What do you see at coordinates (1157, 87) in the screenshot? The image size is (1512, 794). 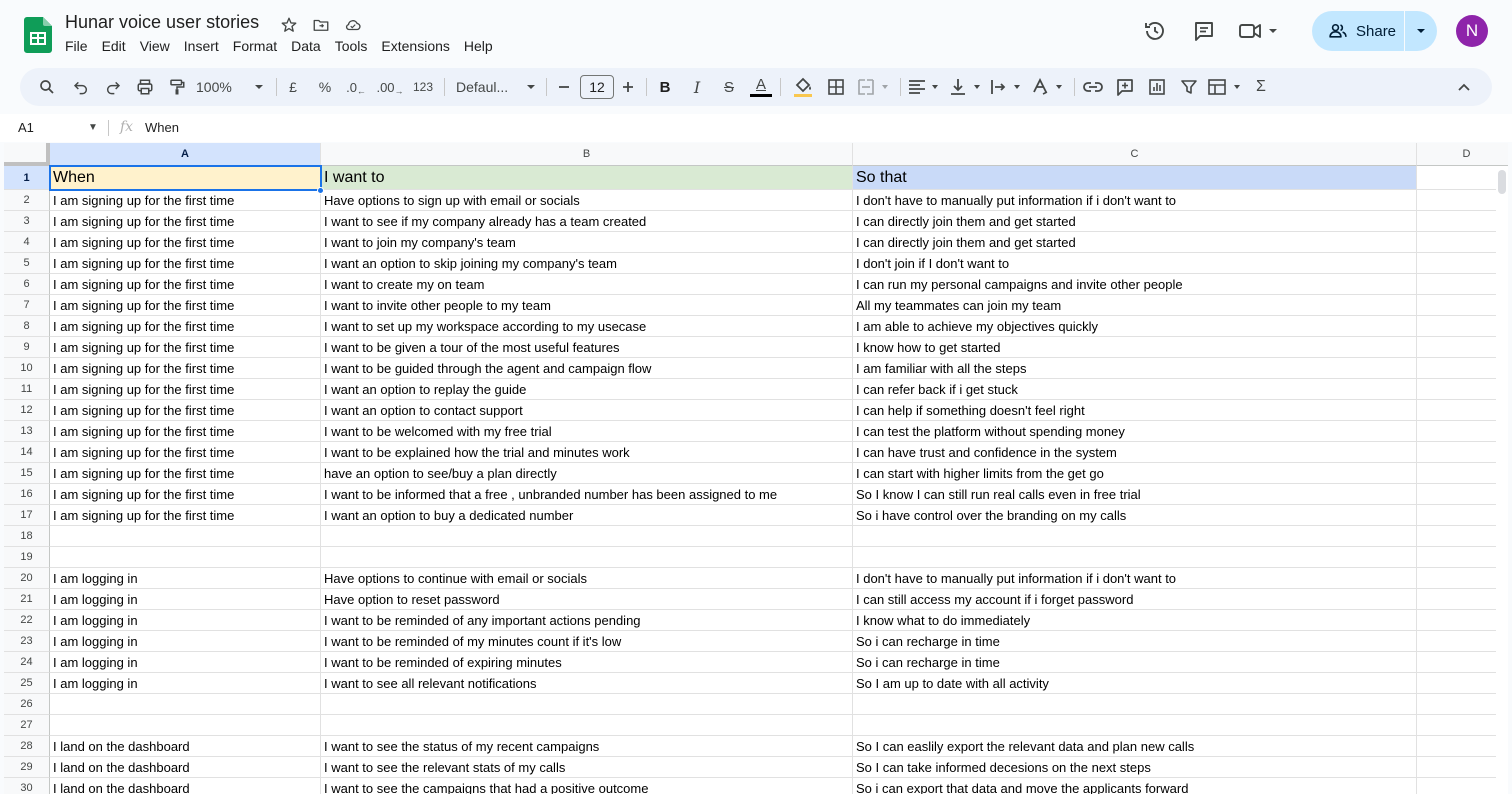 I see `insert-chart-icon` at bounding box center [1157, 87].